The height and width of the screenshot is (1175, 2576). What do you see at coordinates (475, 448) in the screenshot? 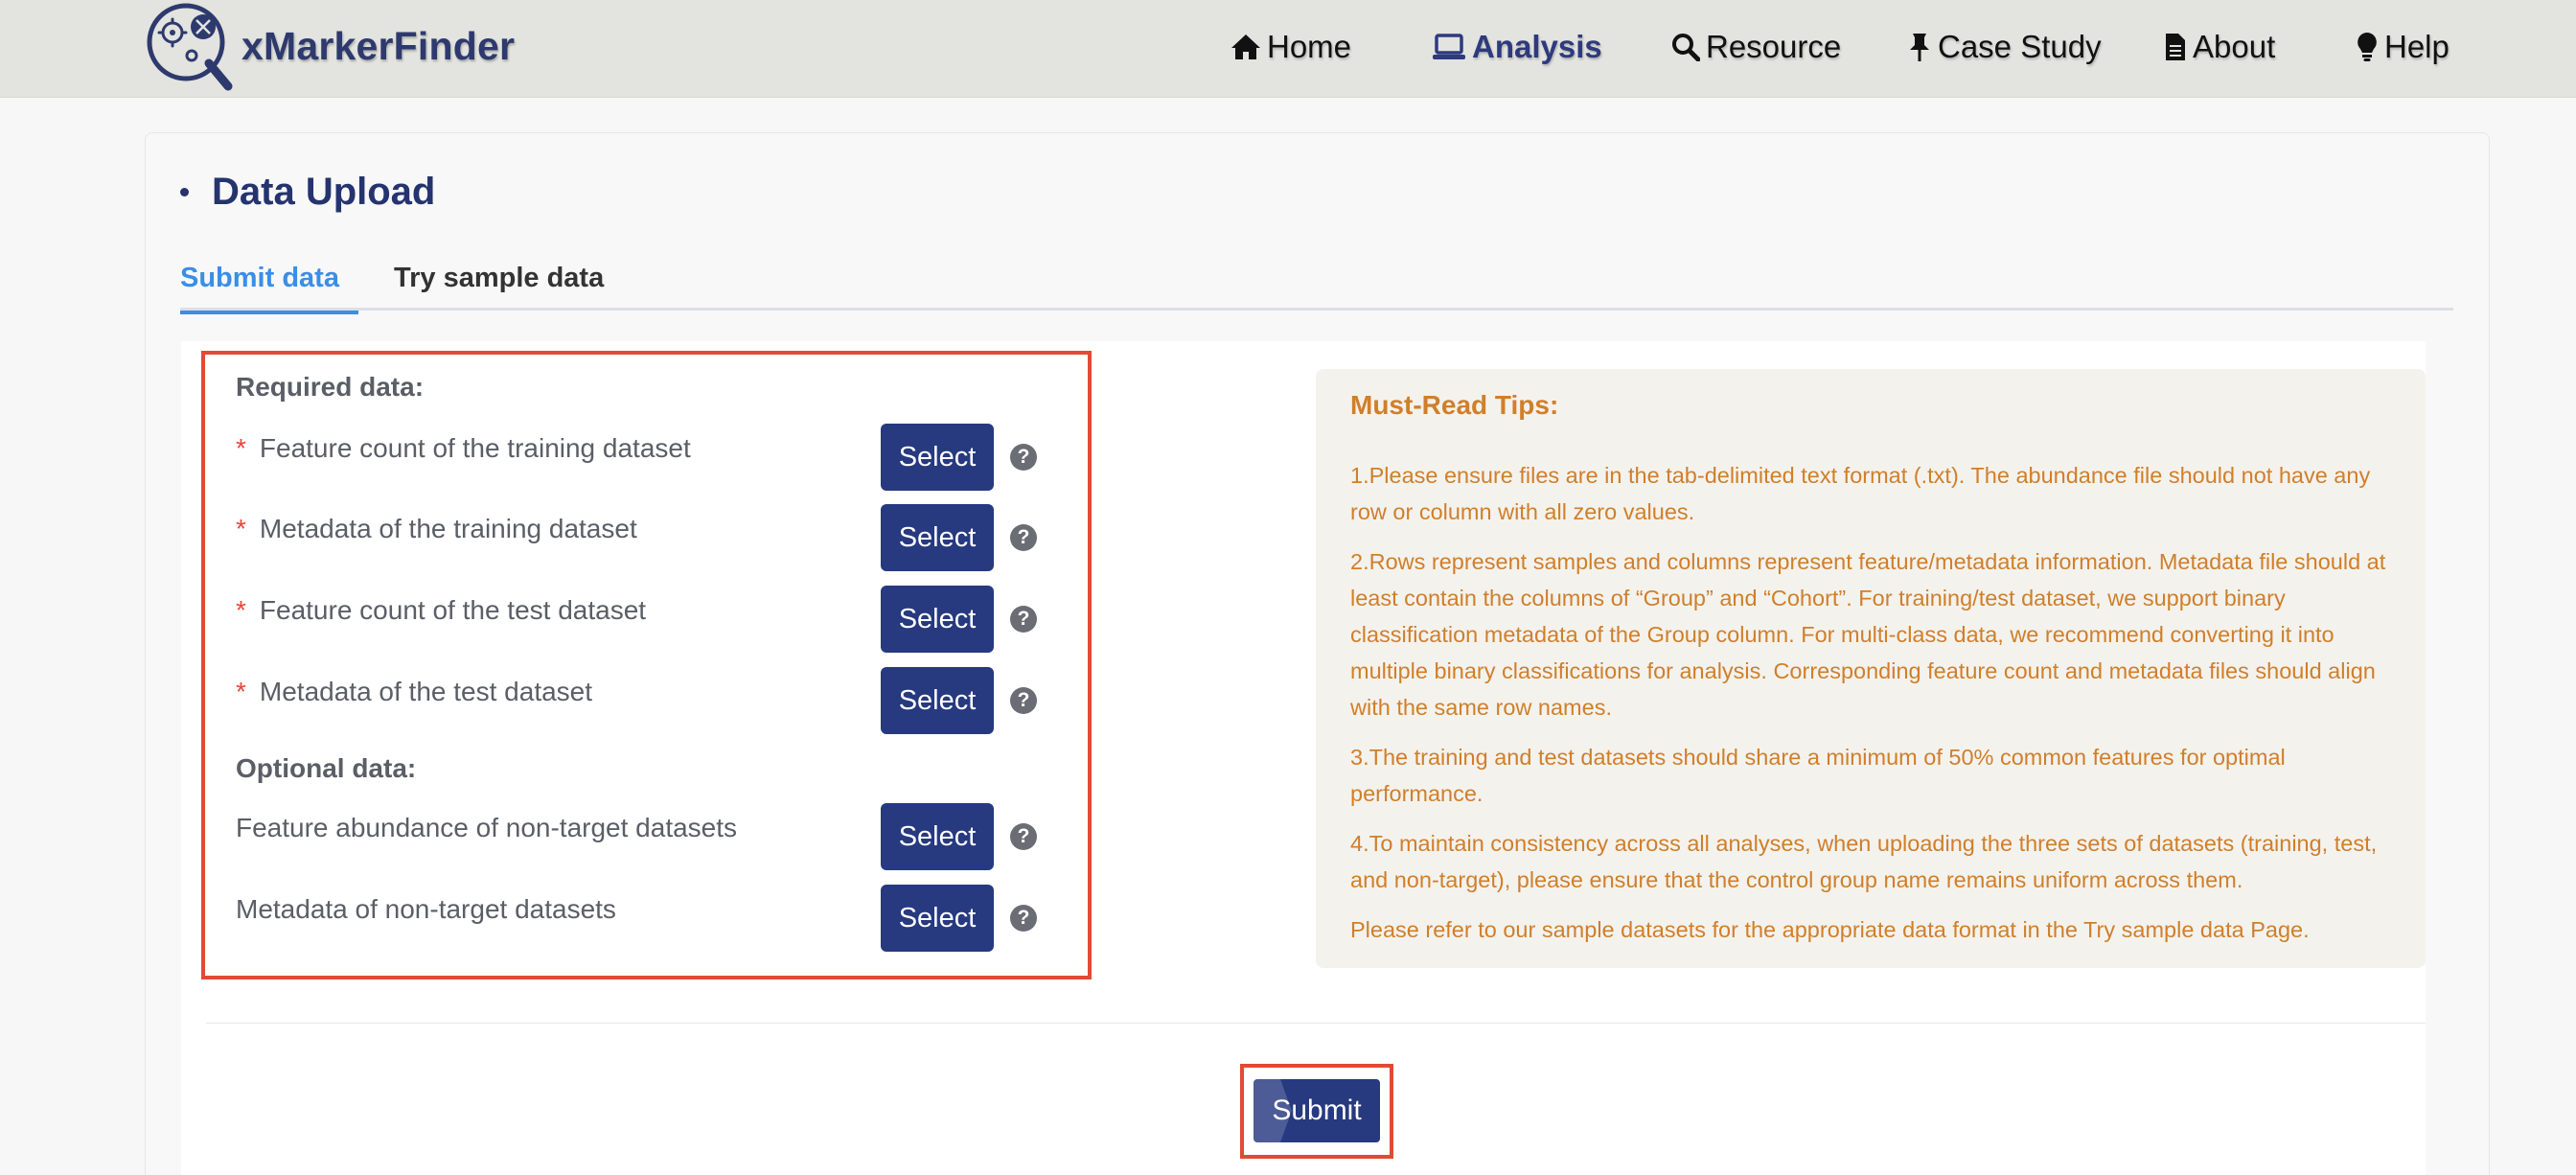
I see `upload-label-text: Feature count of the training dataset` at bounding box center [475, 448].